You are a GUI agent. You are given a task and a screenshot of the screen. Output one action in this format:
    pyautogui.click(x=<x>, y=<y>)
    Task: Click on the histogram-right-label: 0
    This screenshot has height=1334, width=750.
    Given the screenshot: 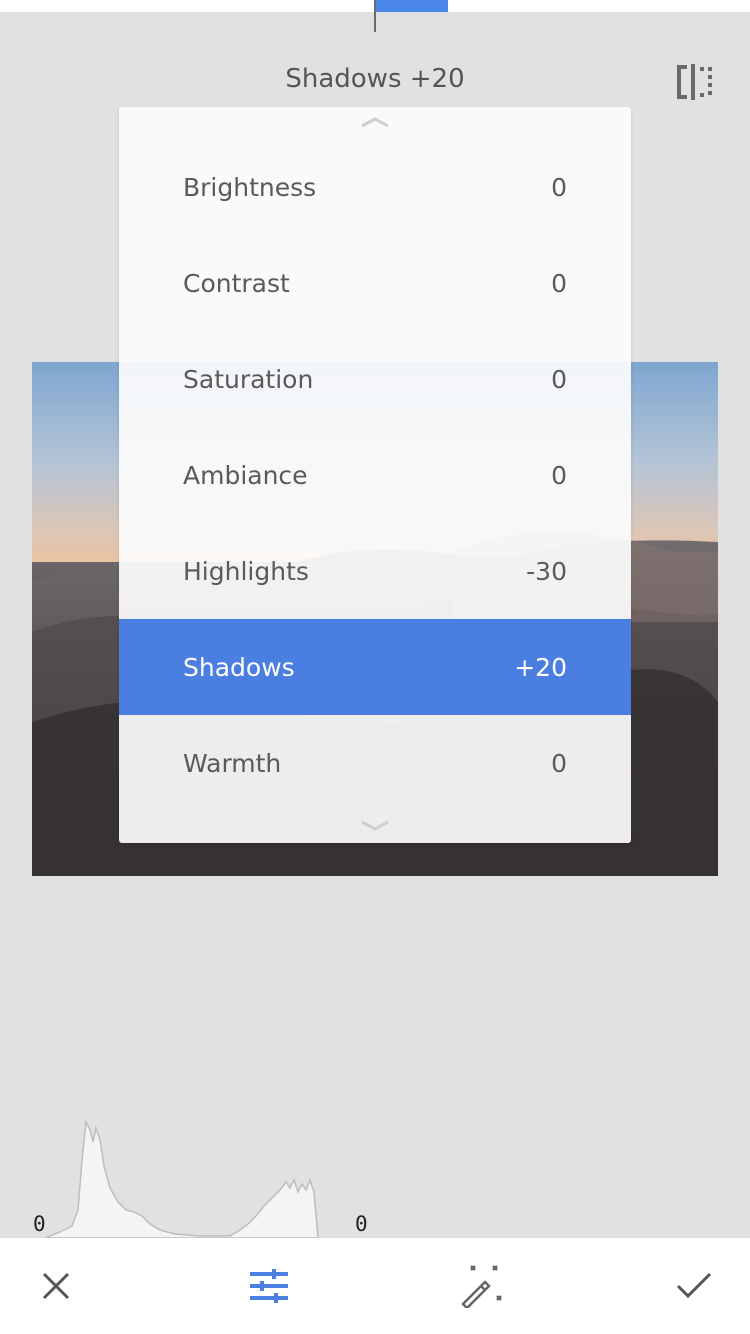 What is the action you would take?
    pyautogui.click(x=361, y=1224)
    